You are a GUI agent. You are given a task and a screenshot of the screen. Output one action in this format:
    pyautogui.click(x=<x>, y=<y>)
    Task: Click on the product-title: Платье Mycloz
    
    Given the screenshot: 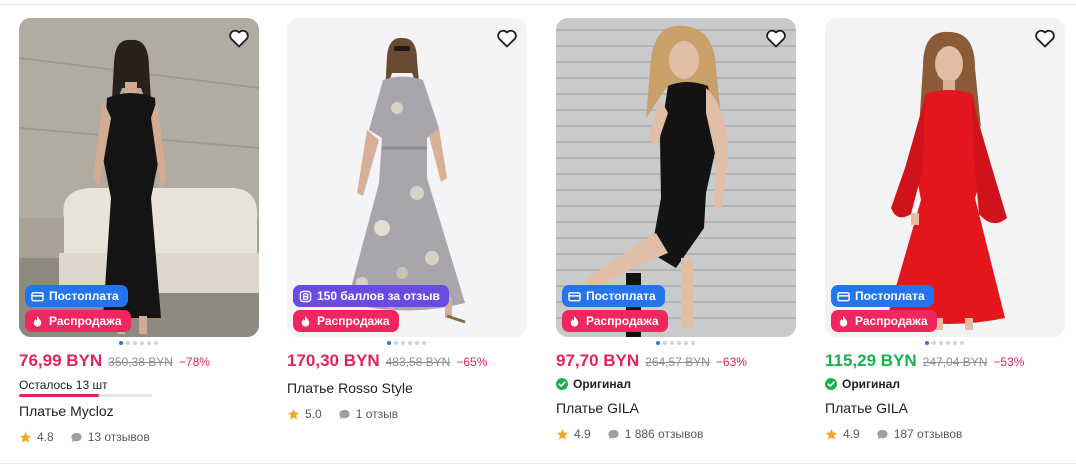 What is the action you would take?
    pyautogui.click(x=66, y=411)
    